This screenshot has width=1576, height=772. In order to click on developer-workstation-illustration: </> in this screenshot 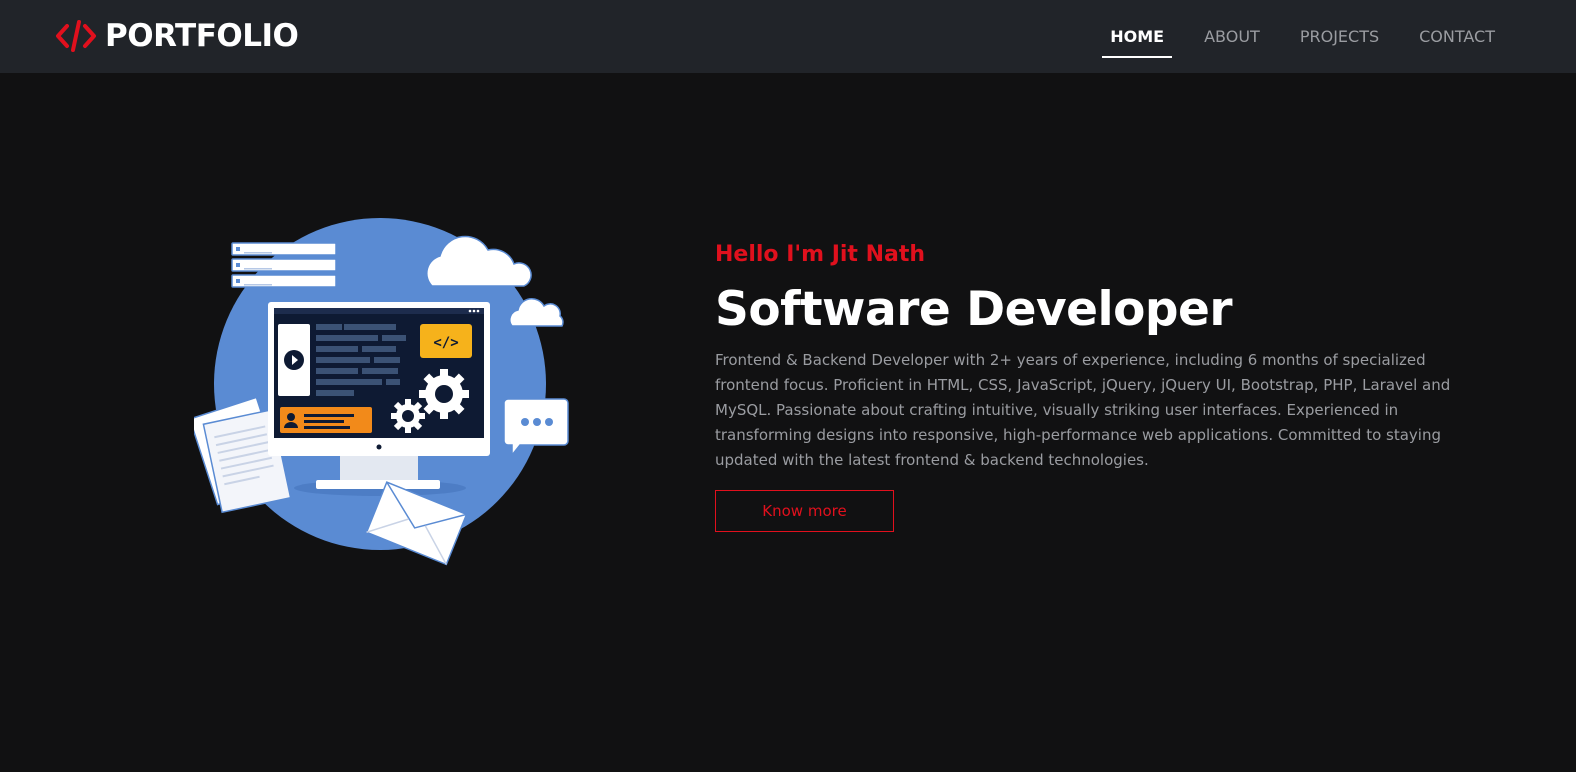, I will do `click(381, 392)`.